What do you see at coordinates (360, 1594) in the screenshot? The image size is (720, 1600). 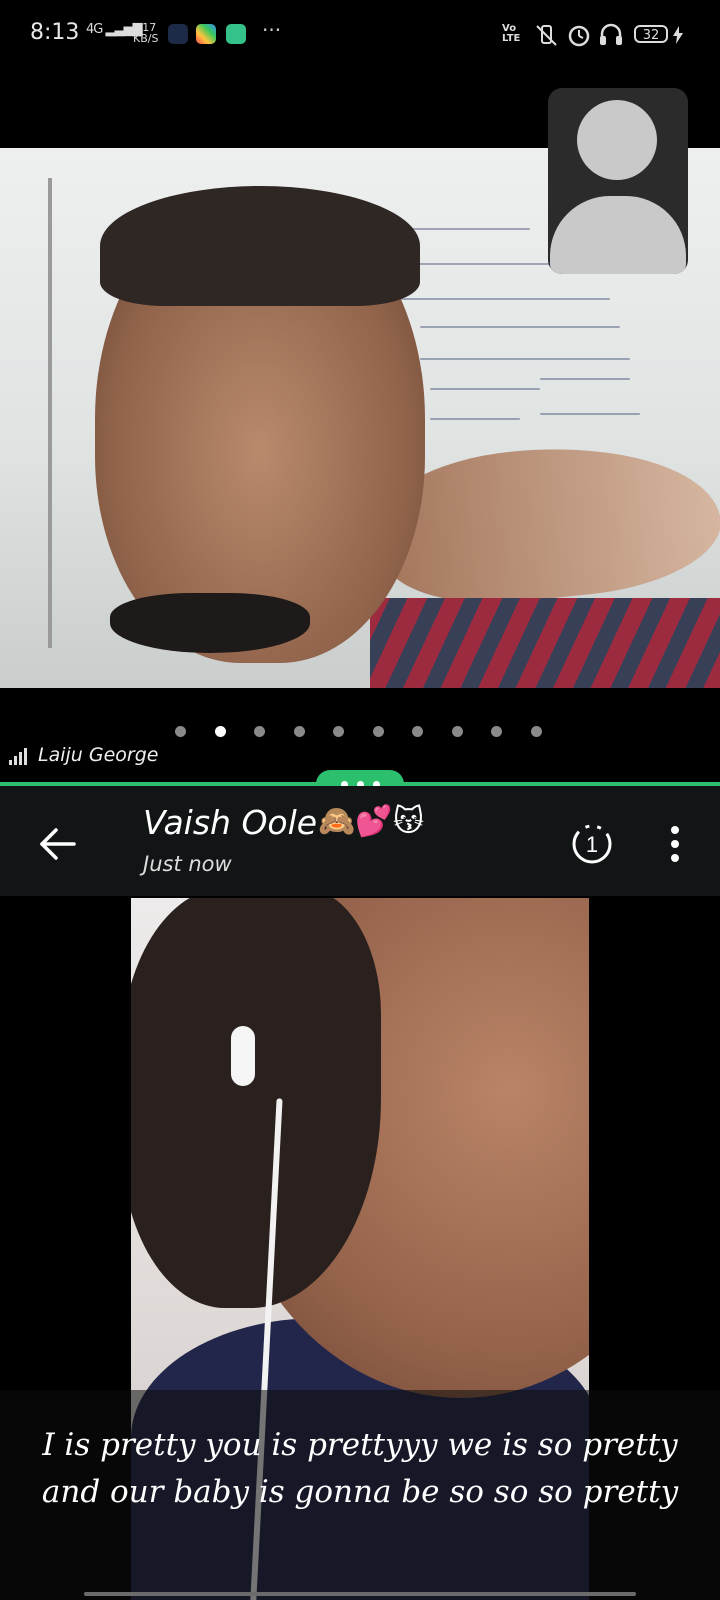 I see `progress-bar` at bounding box center [360, 1594].